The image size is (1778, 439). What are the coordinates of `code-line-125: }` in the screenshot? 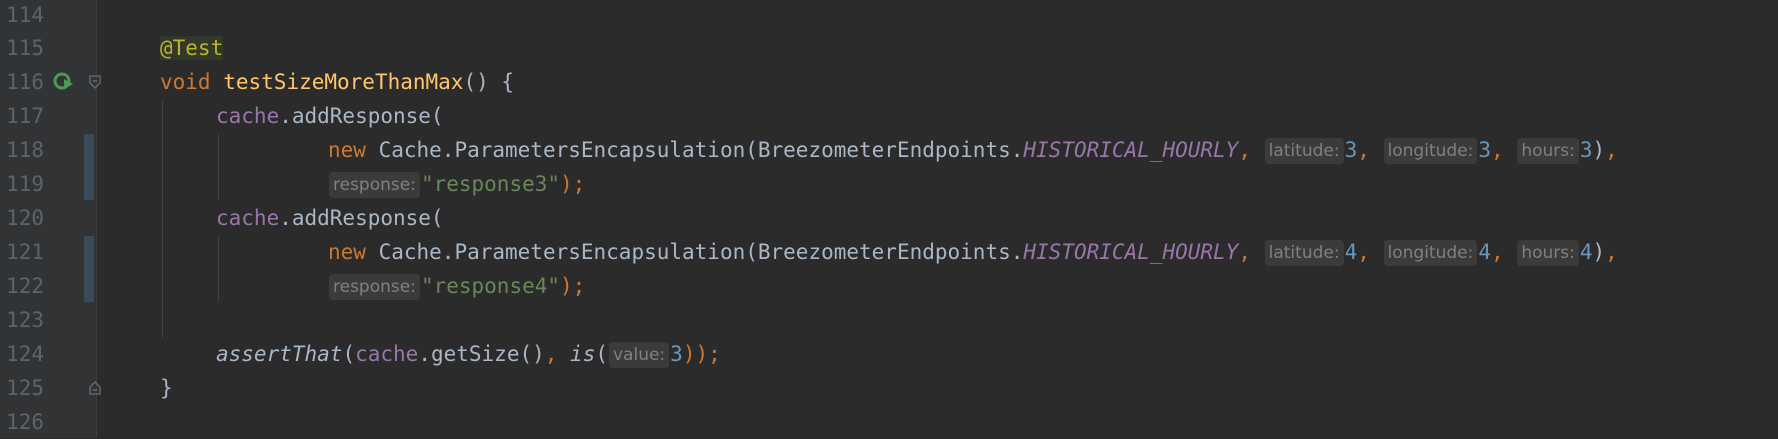 It's located at (166, 388).